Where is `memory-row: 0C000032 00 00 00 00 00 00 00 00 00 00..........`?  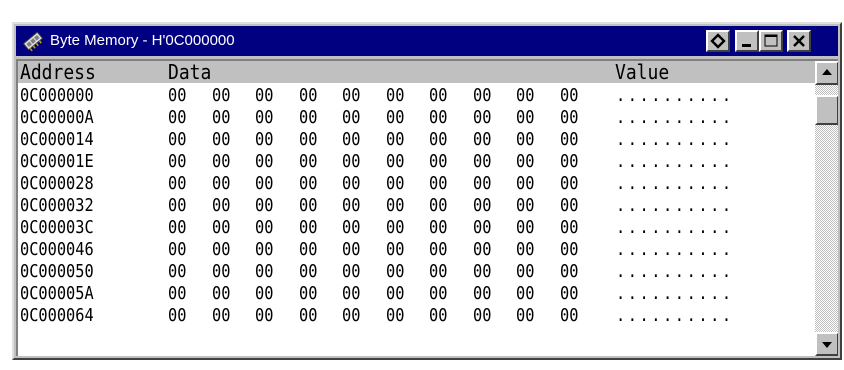
memory-row: 0C000032 00 00 00 00 00 00 00 00 00 00.......... is located at coordinates (416, 206).